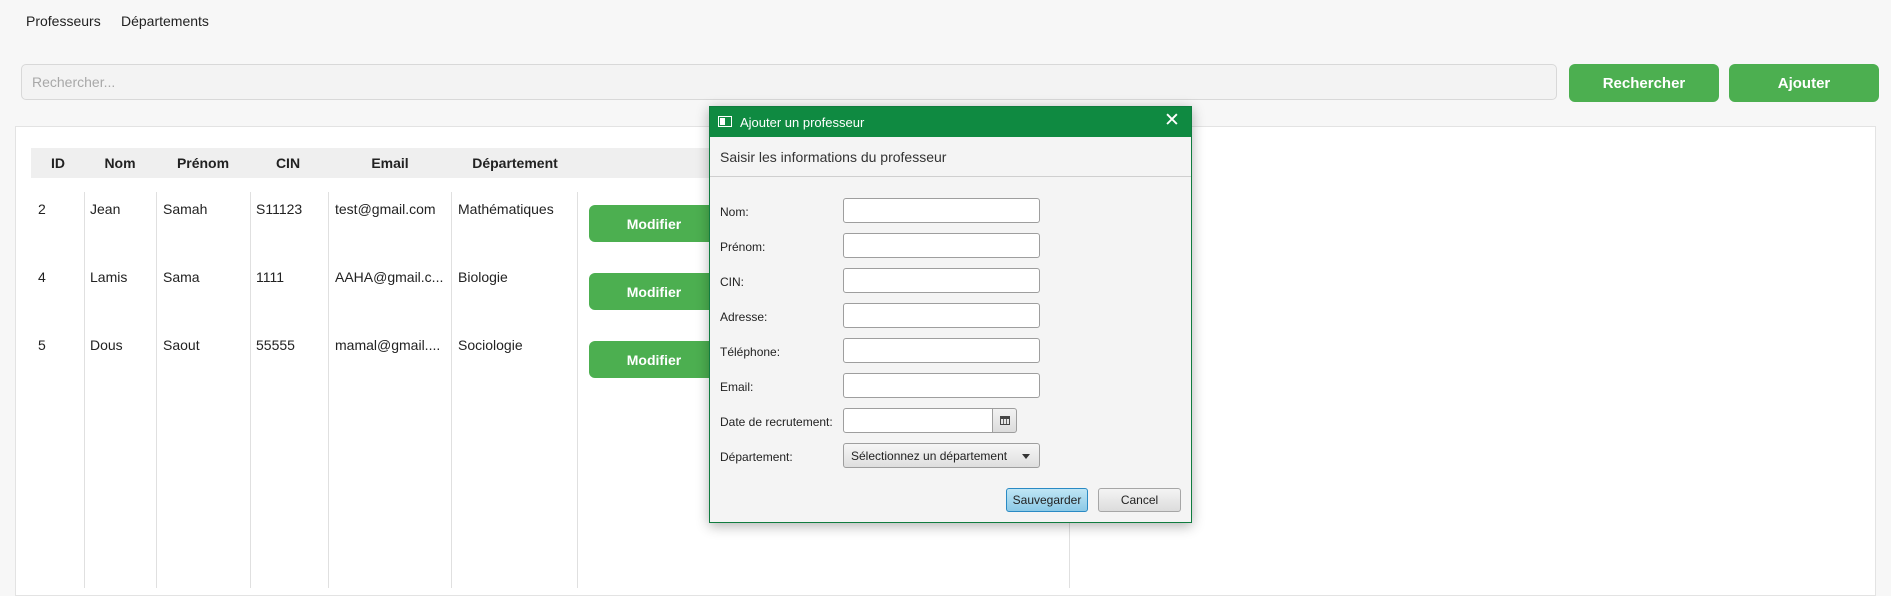 This screenshot has width=1891, height=596. What do you see at coordinates (789, 82) in the screenshot?
I see `search-input` at bounding box center [789, 82].